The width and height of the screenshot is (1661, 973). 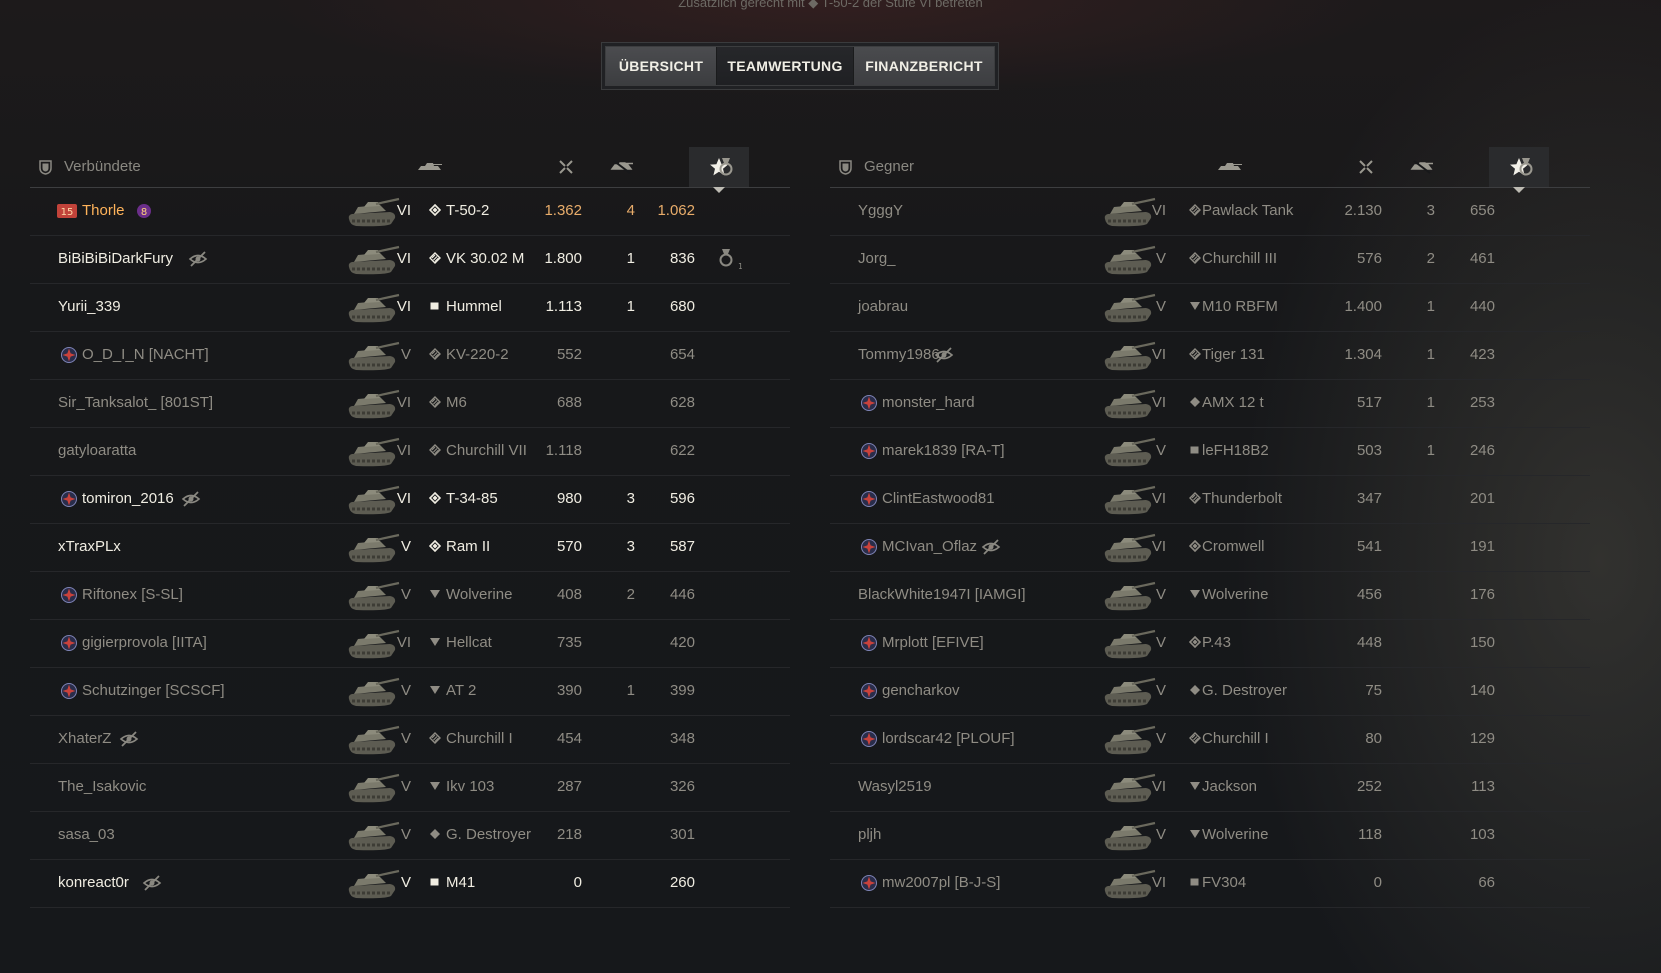 I want to click on kills-value: 1, so click(x=1430, y=450).